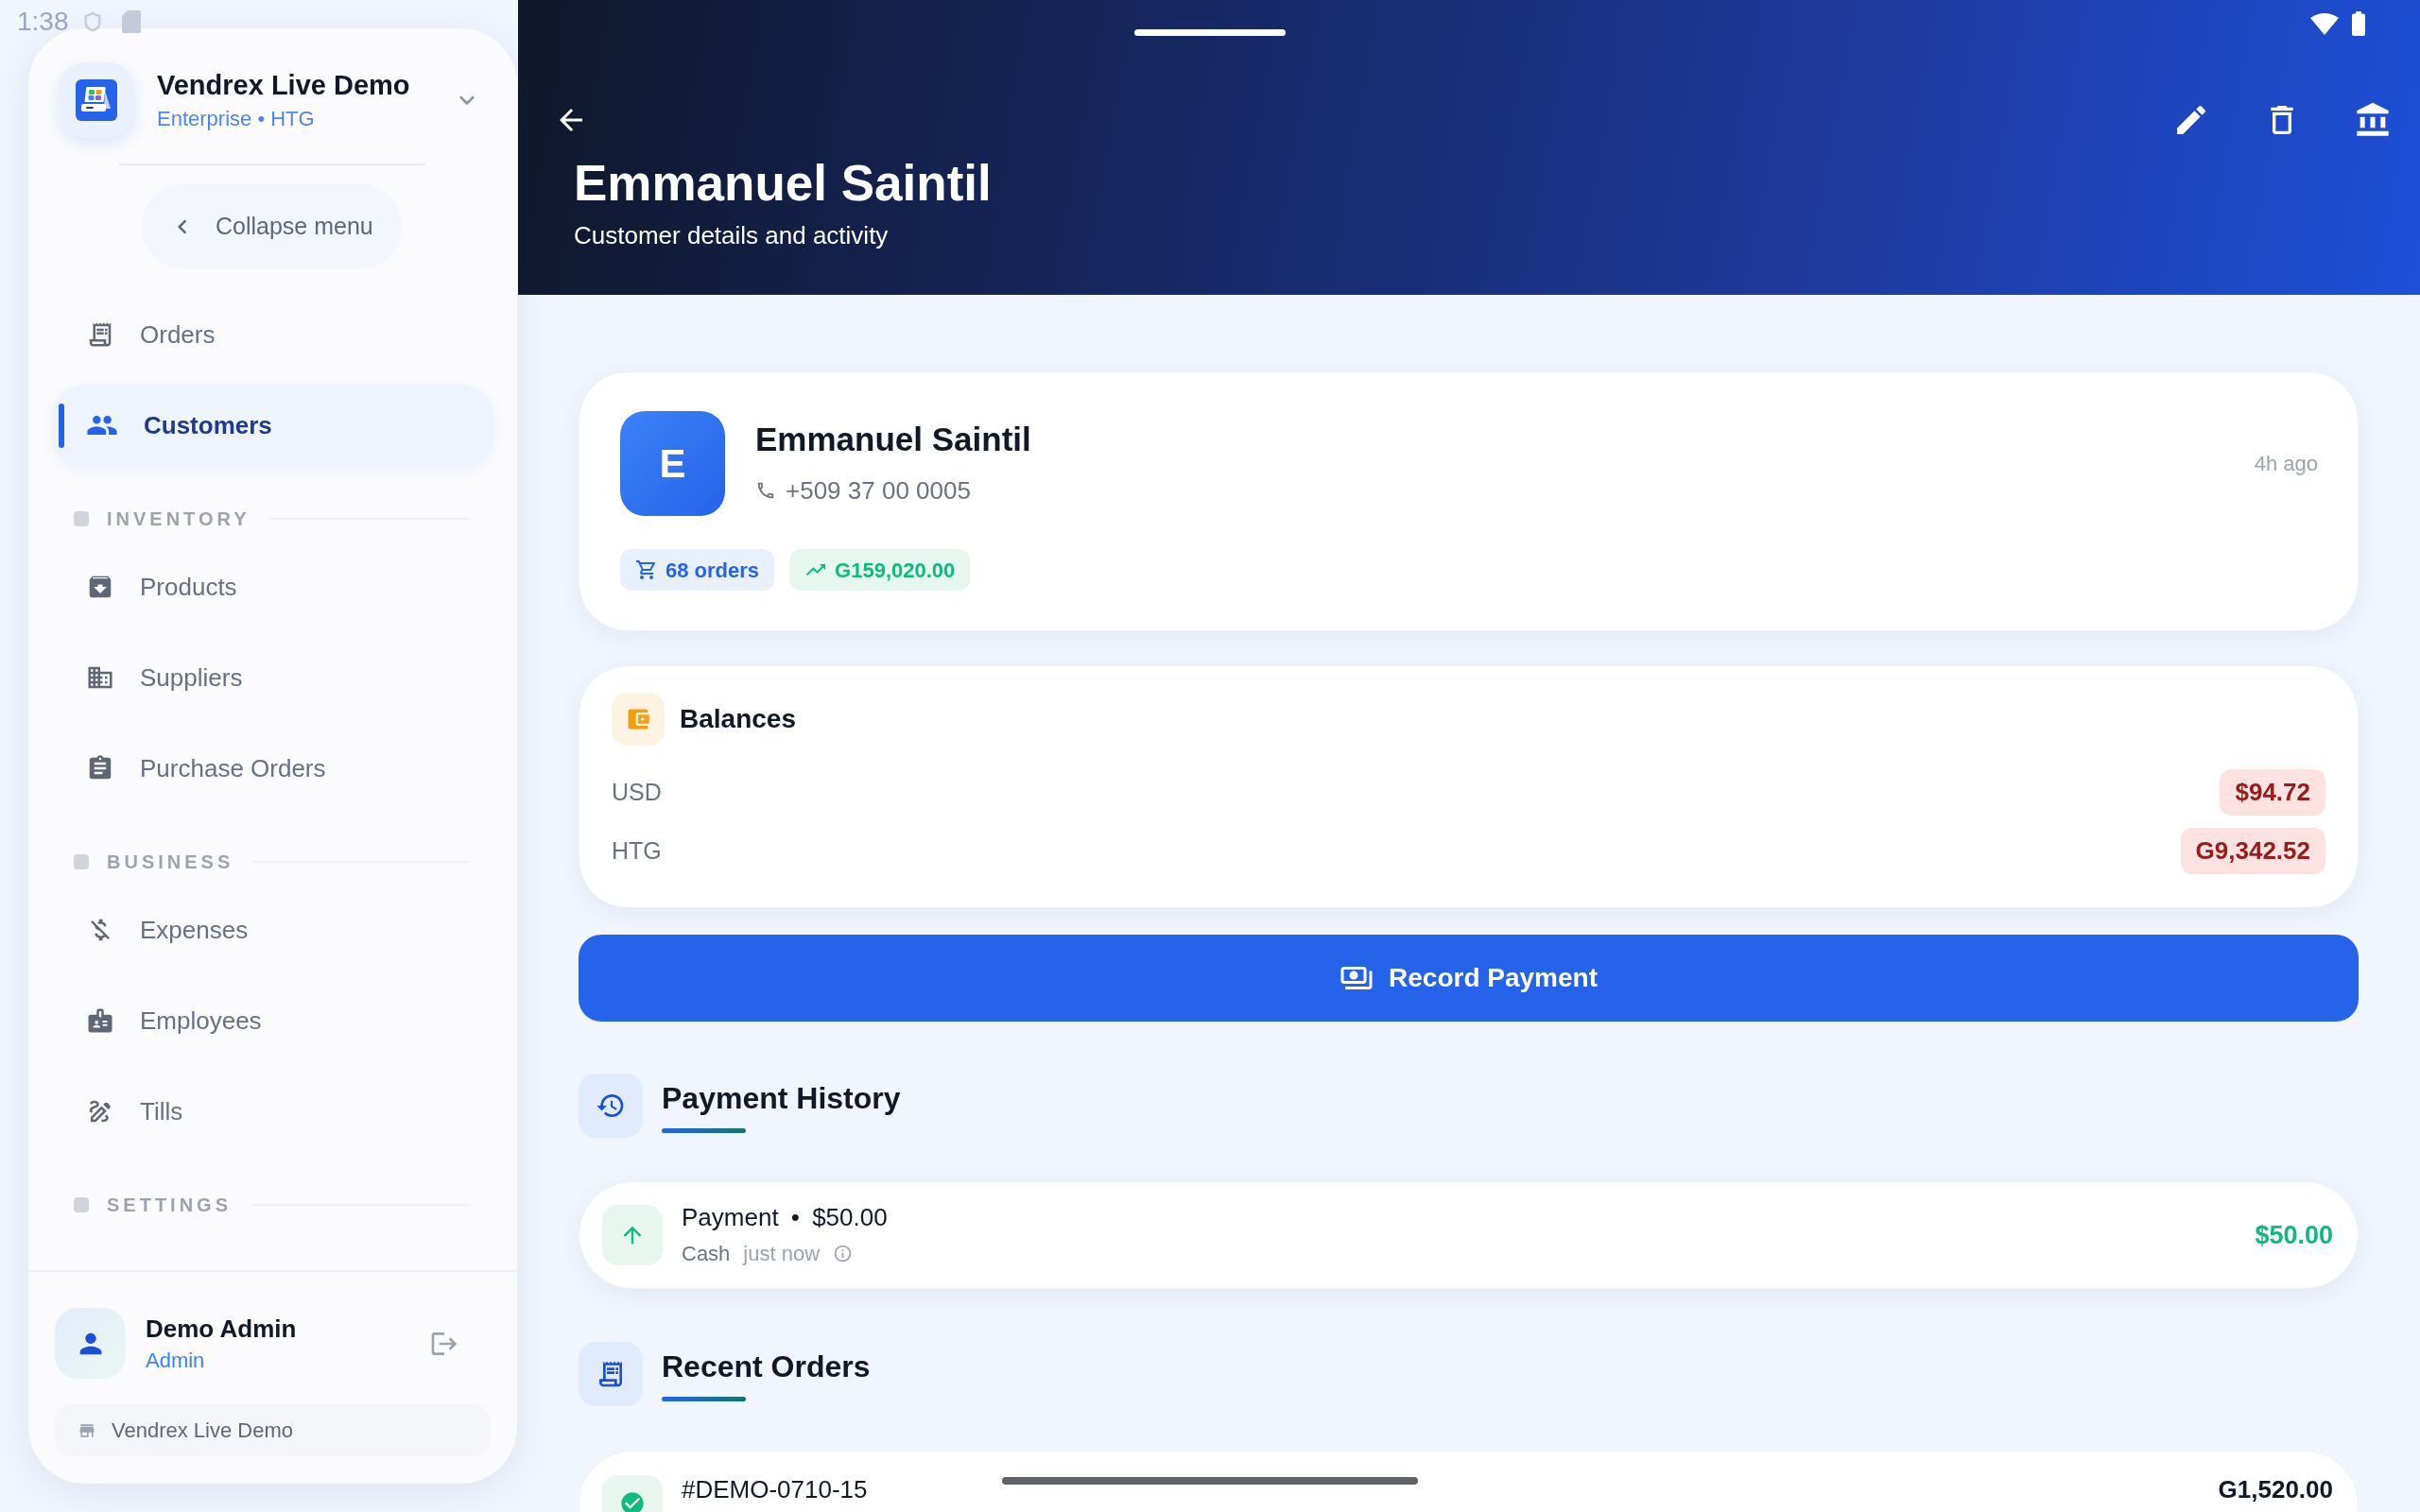  What do you see at coordinates (2294, 1235) in the screenshot?
I see `payment-amount: $50.00` at bounding box center [2294, 1235].